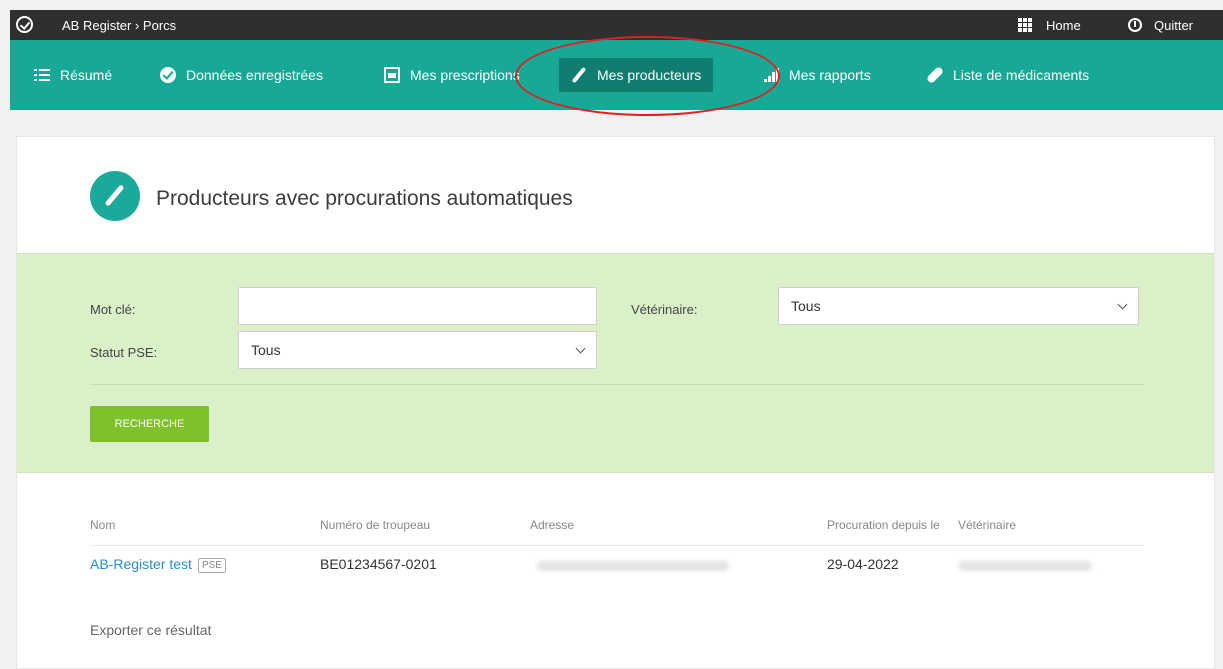 The height and width of the screenshot is (669, 1223). What do you see at coordinates (254, 75) in the screenshot?
I see `nav-item-label: Données enregistrées` at bounding box center [254, 75].